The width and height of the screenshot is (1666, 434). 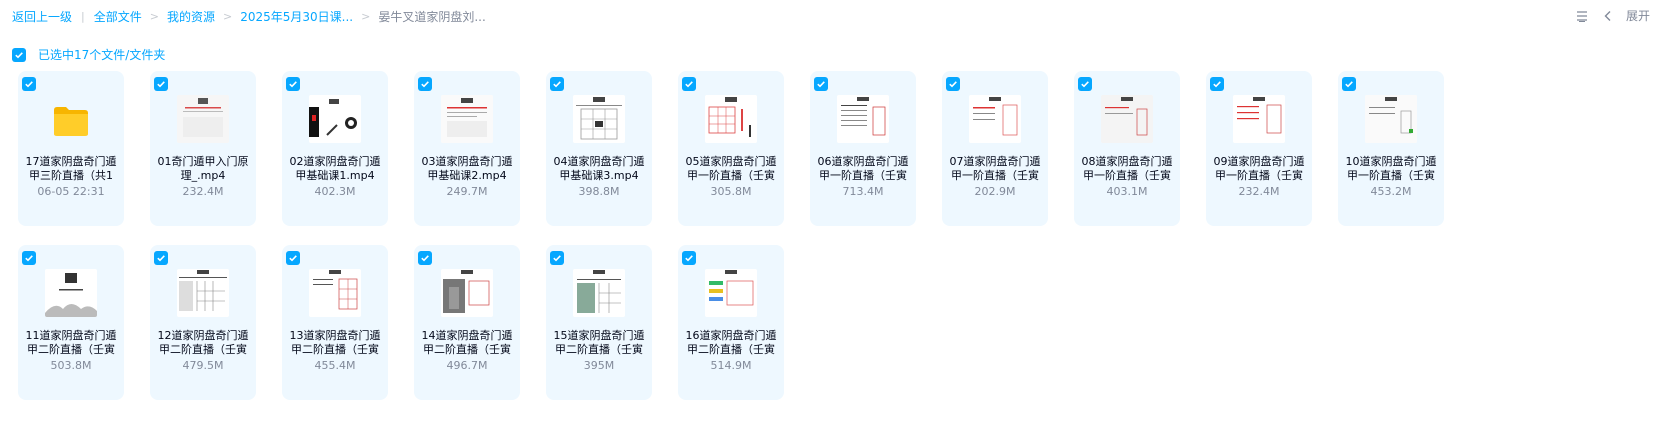 I want to click on folder-card: 17道家阴盘奇门遁甲三阶直播（共1 06-05 22:31, so click(x=71, y=148).